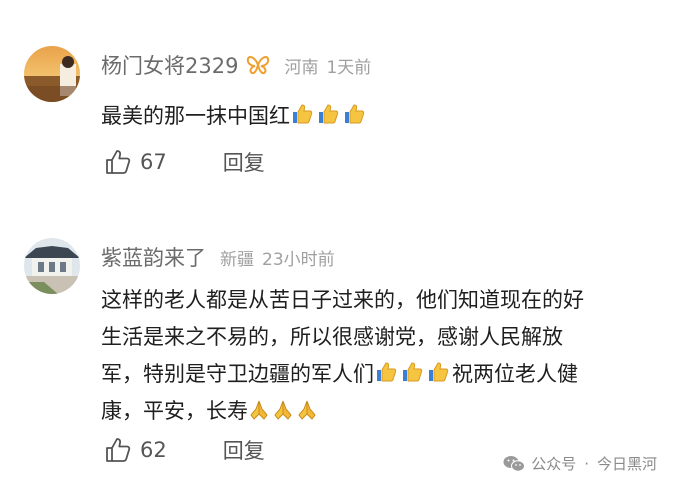 Image resolution: width=679 pixels, height=490 pixels. I want to click on comment-header: 杨门女将2329 河南 1天前, so click(236, 65).